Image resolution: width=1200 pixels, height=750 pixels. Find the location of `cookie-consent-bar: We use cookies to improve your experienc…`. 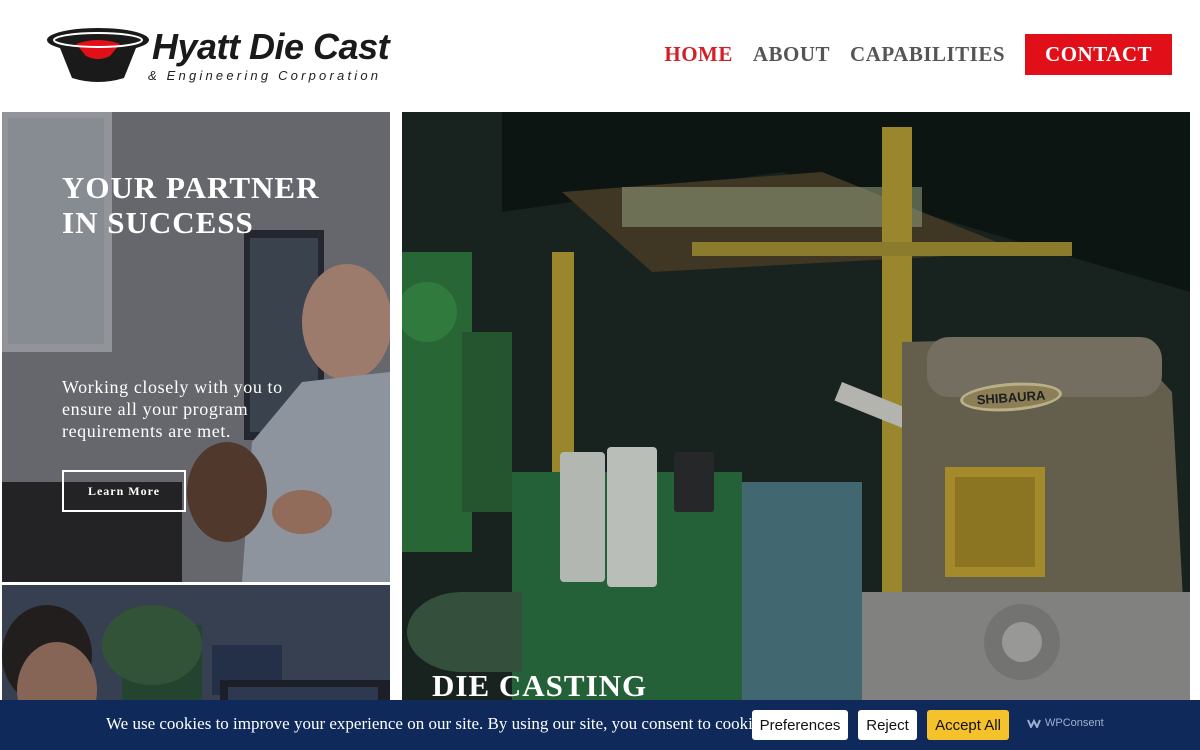

cookie-consent-bar: We use cookies to improve your experienc… is located at coordinates (600, 725).